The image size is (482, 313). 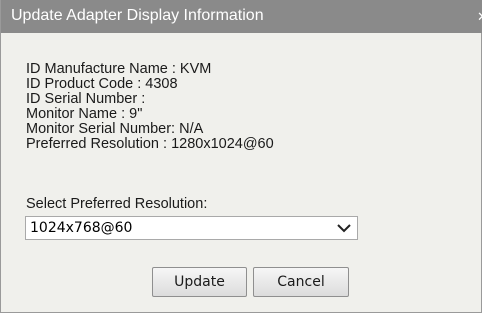 I want to click on chevron-down-icon, so click(x=344, y=228).